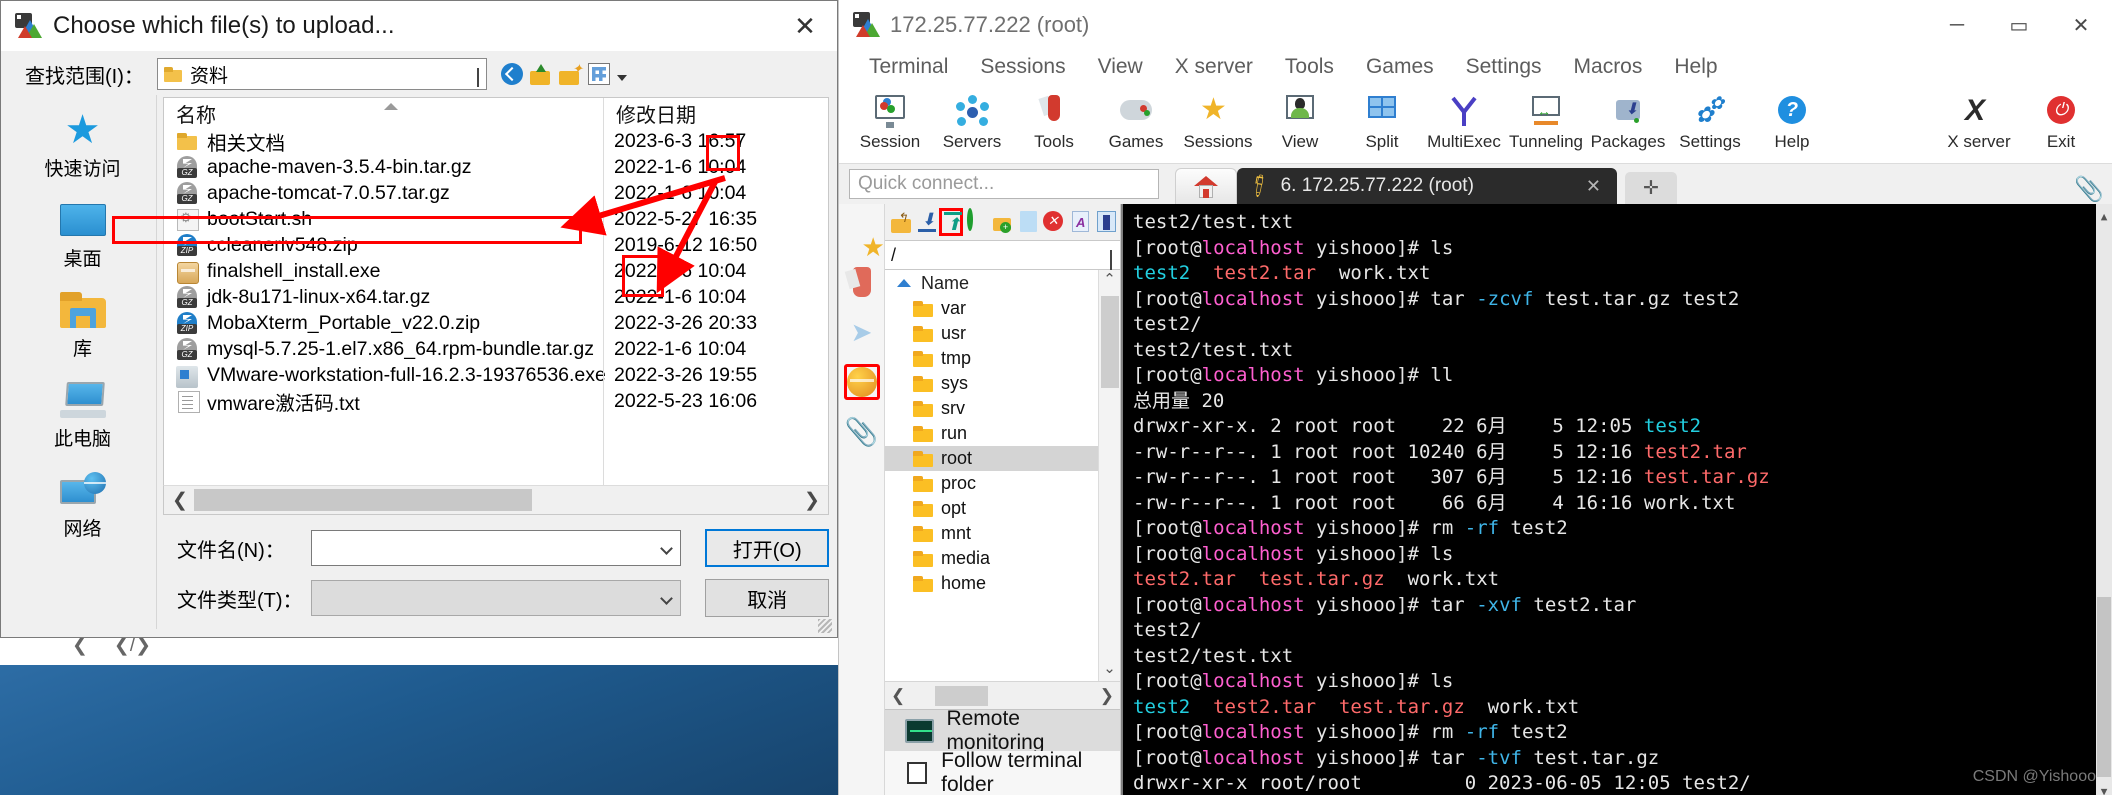 Image resolution: width=2112 pixels, height=795 pixels. What do you see at coordinates (812, 500) in the screenshot?
I see `scroll-right-icon: ❯` at bounding box center [812, 500].